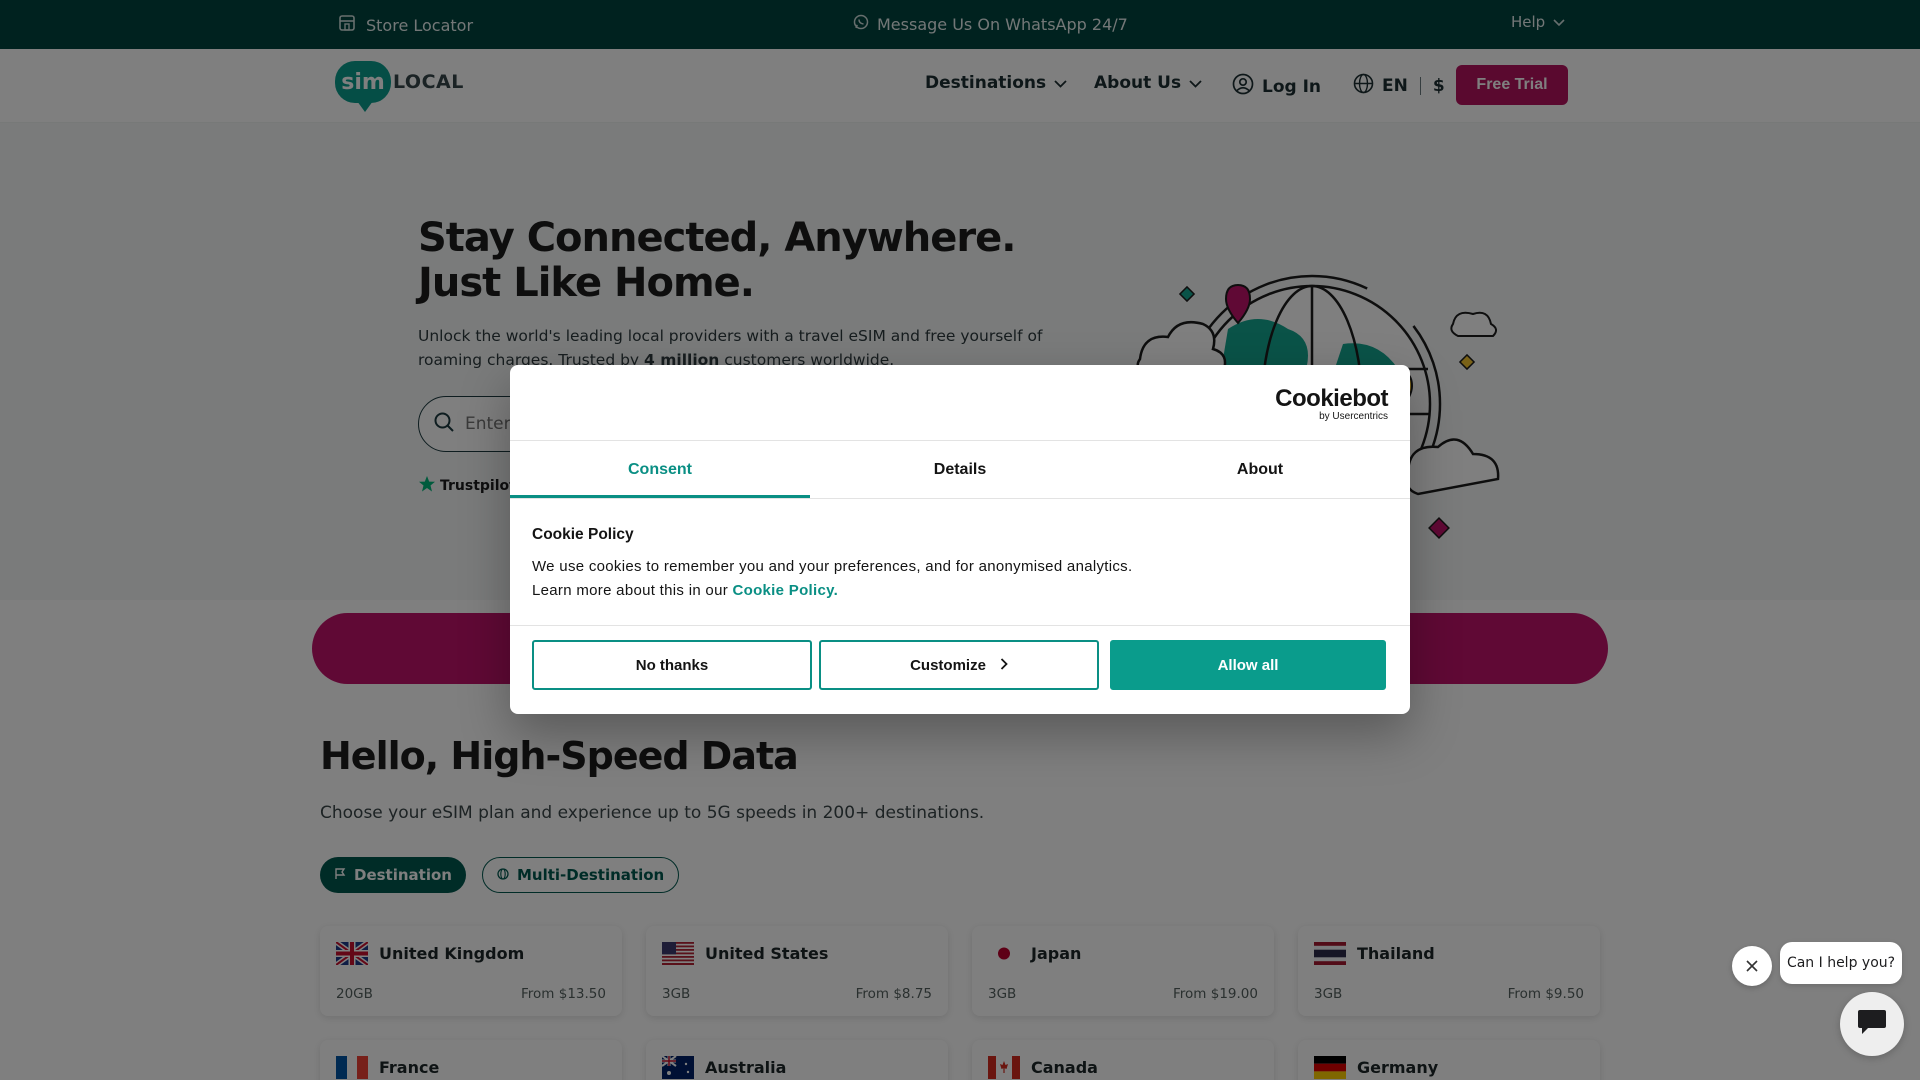 This screenshot has height=1080, width=1920. I want to click on customize-button: Customize, so click(959, 665).